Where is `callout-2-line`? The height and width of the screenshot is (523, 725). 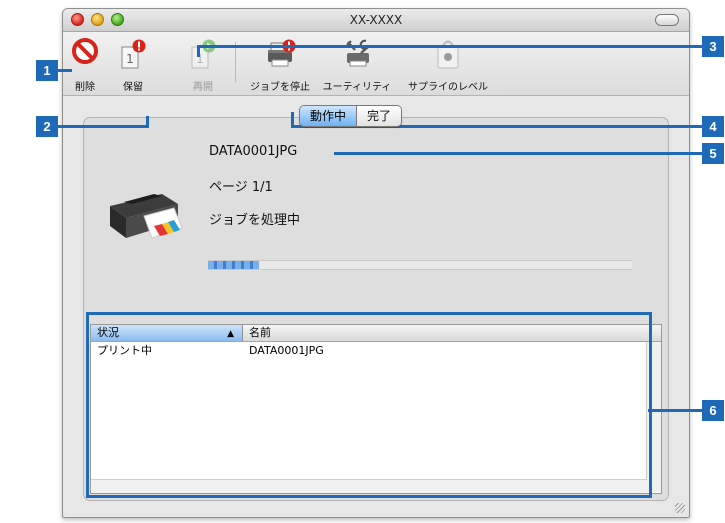 callout-2-line is located at coordinates (103, 126).